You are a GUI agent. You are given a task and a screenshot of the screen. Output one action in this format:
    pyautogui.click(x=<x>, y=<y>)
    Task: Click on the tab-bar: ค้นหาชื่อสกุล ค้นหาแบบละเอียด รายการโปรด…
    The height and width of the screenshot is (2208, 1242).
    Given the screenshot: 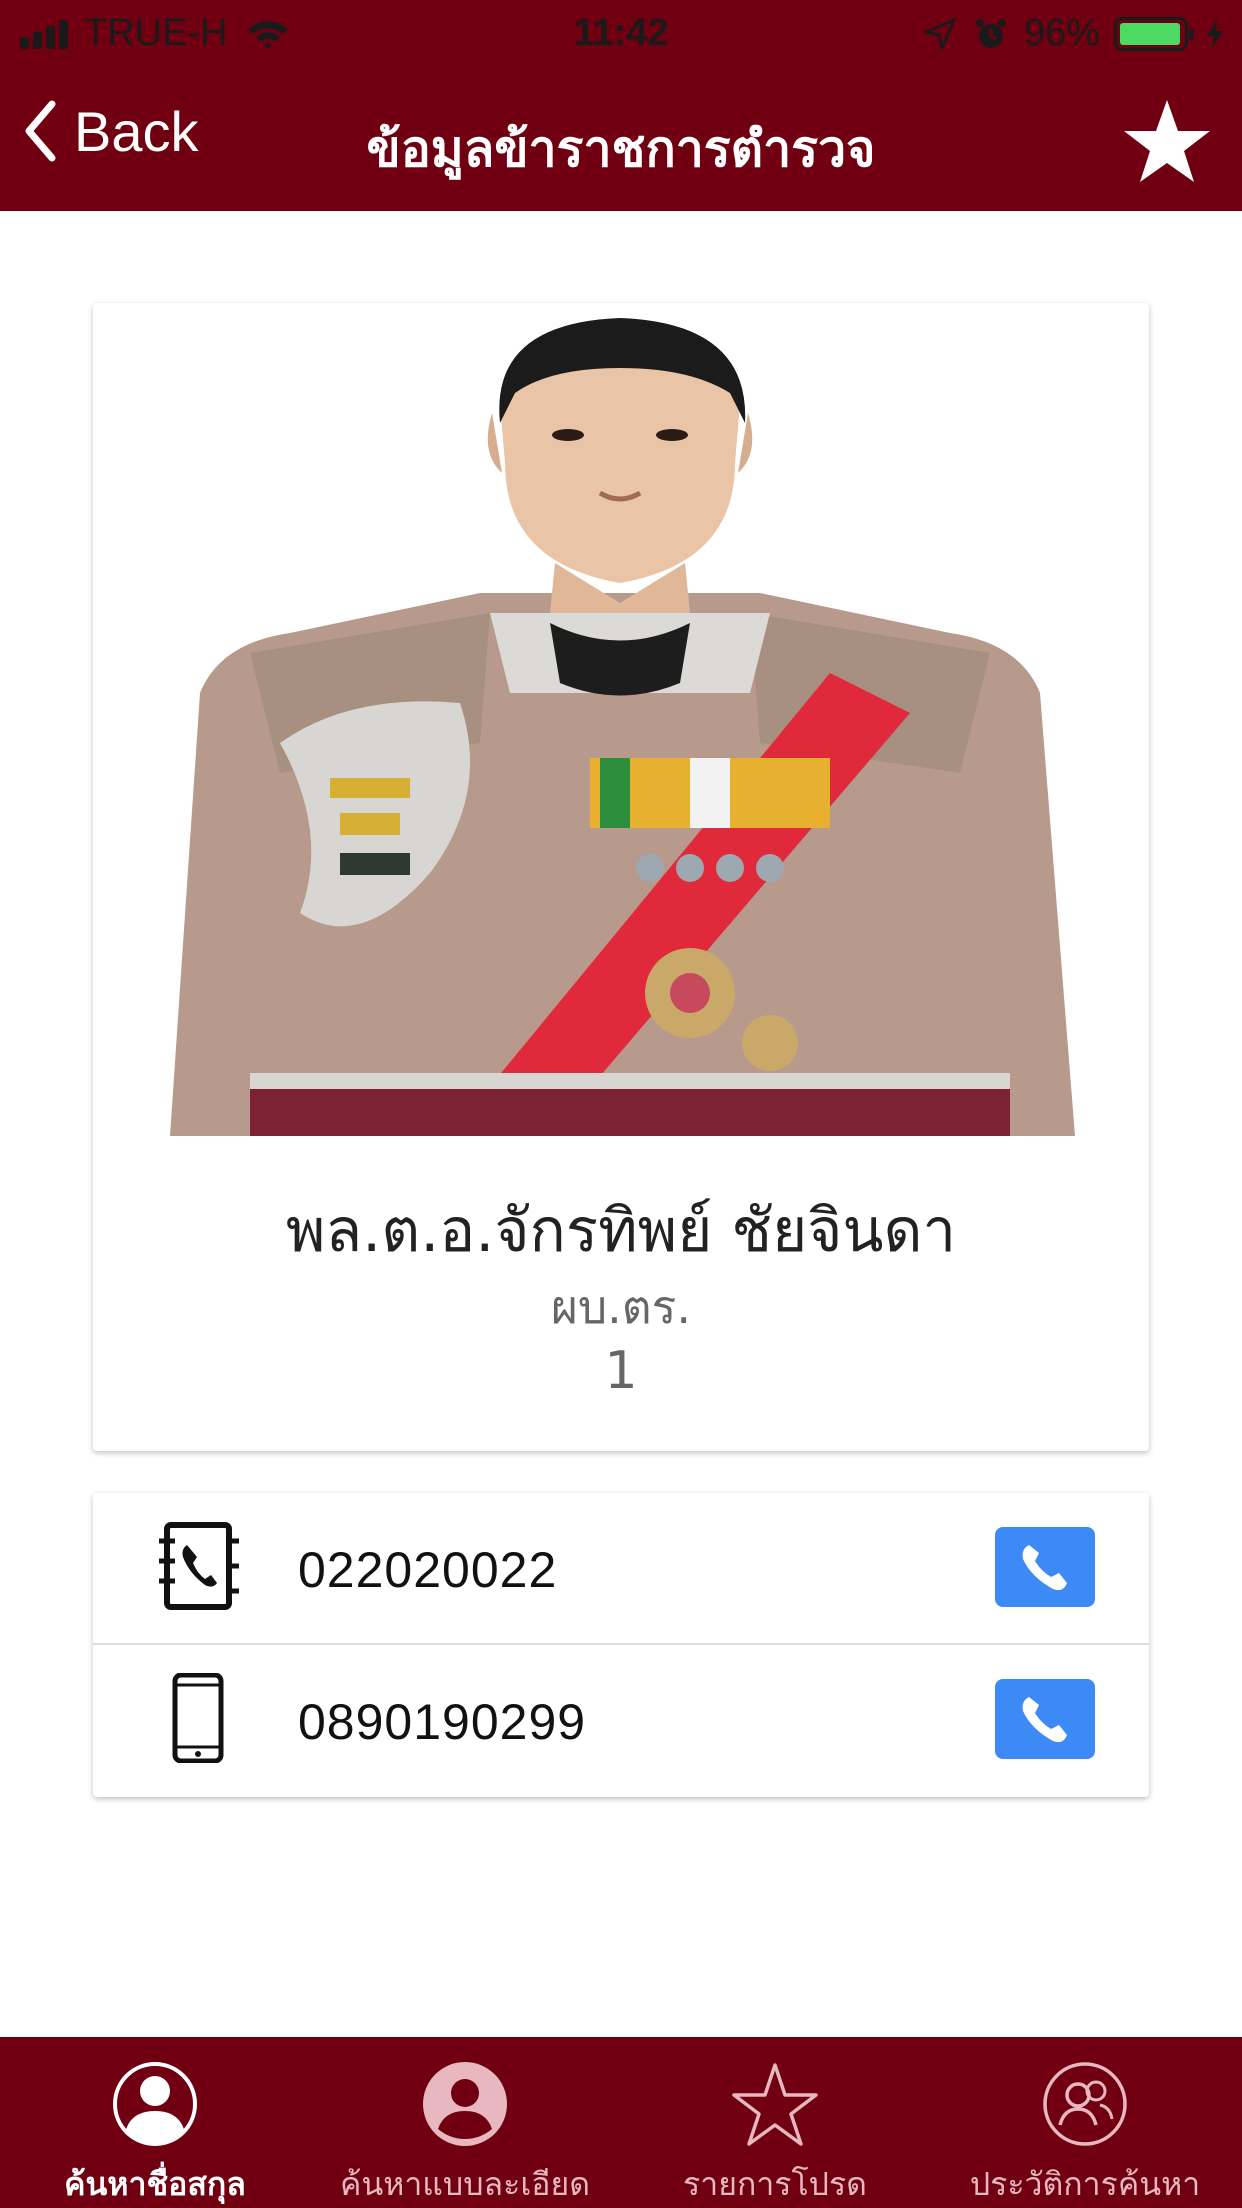 What is the action you would take?
    pyautogui.click(x=621, y=2122)
    